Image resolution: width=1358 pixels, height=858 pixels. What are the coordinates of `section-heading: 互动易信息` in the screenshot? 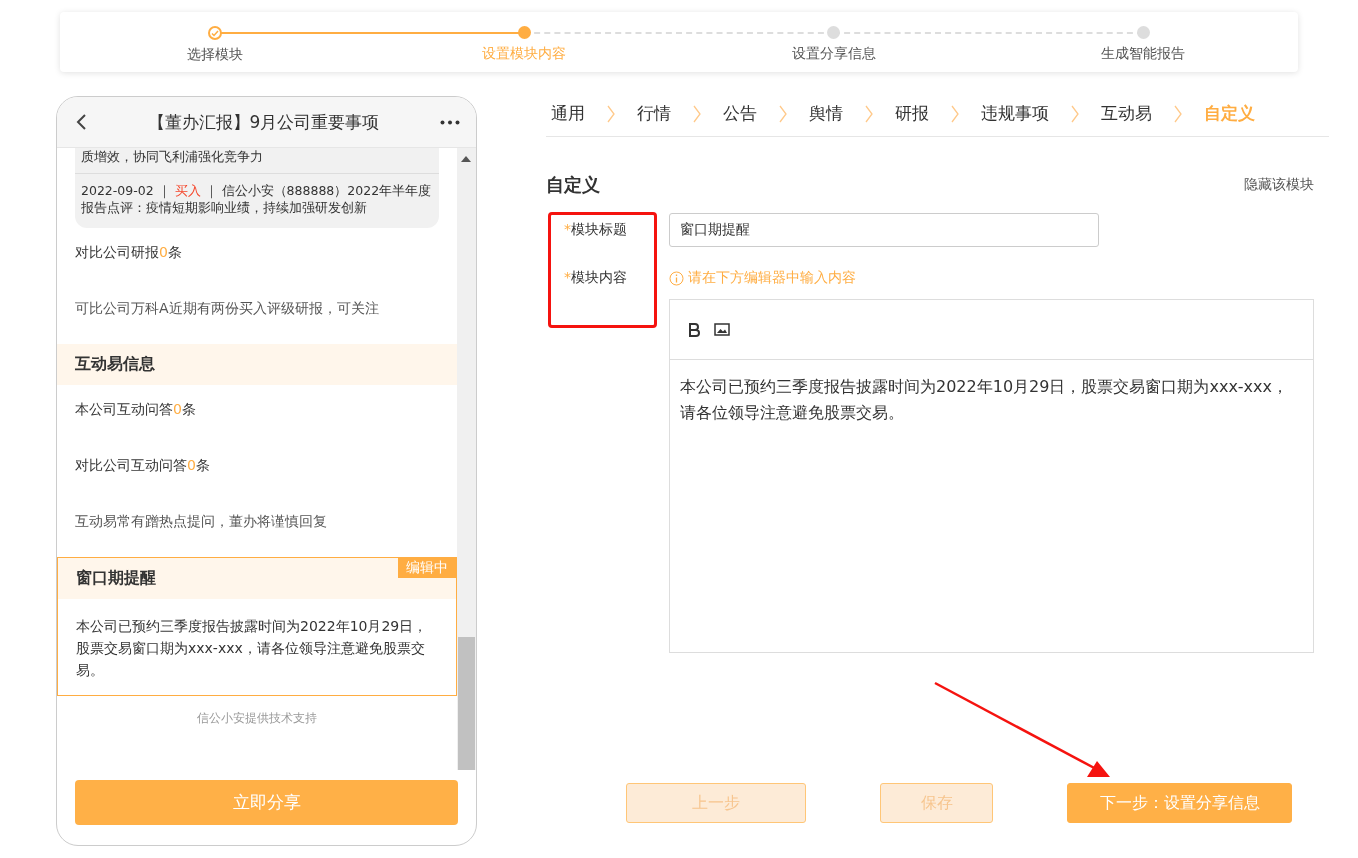 It's located at (257, 364).